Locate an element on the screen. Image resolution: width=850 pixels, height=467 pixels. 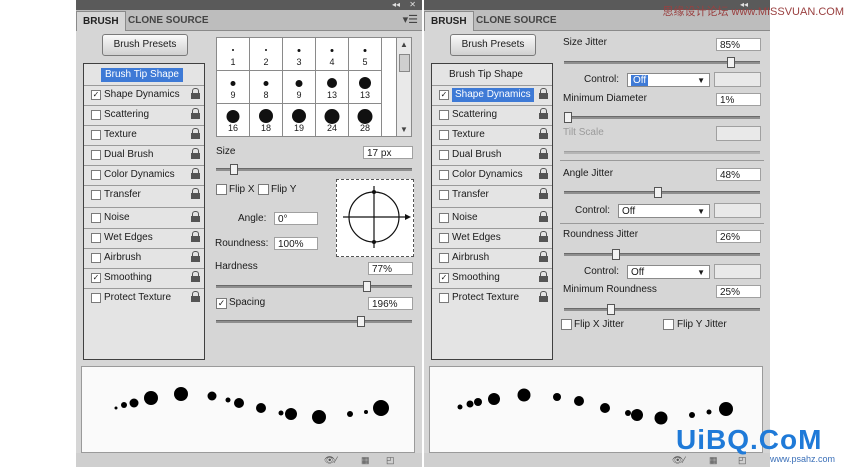
size-slider is located at coordinates (314, 169).